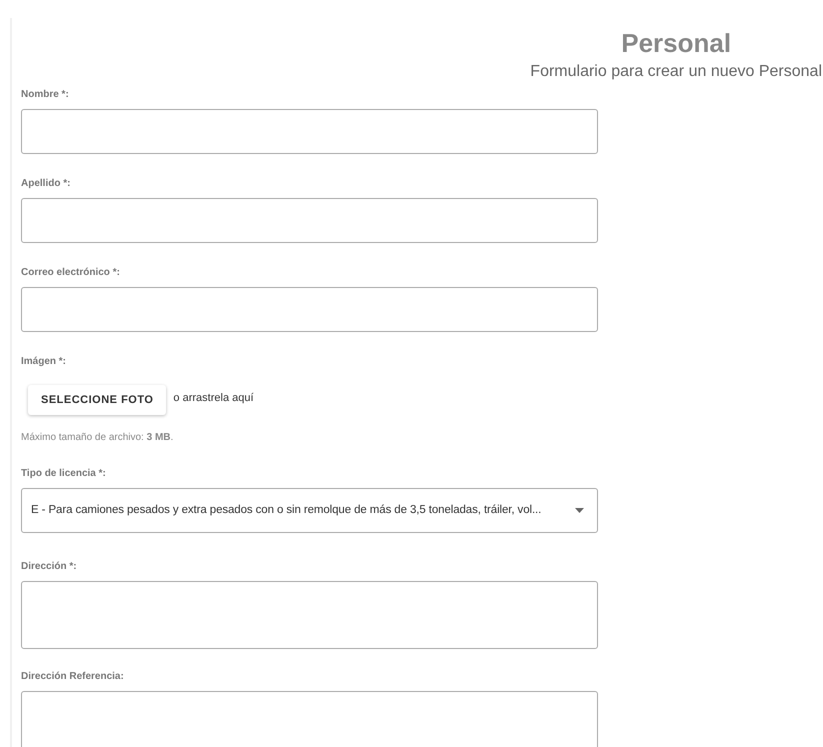  Describe the element at coordinates (70, 272) in the screenshot. I see `field-label: Correo electrónico *:` at that location.